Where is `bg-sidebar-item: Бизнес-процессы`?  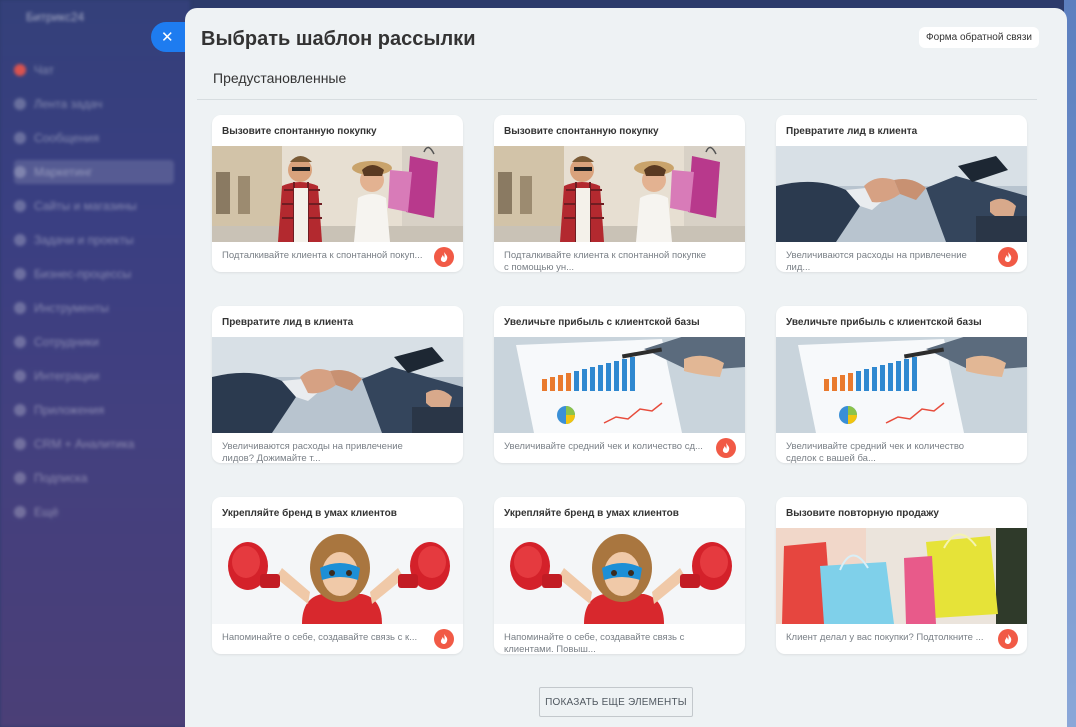 bg-sidebar-item: Бизнес-процессы is located at coordinates (94, 274).